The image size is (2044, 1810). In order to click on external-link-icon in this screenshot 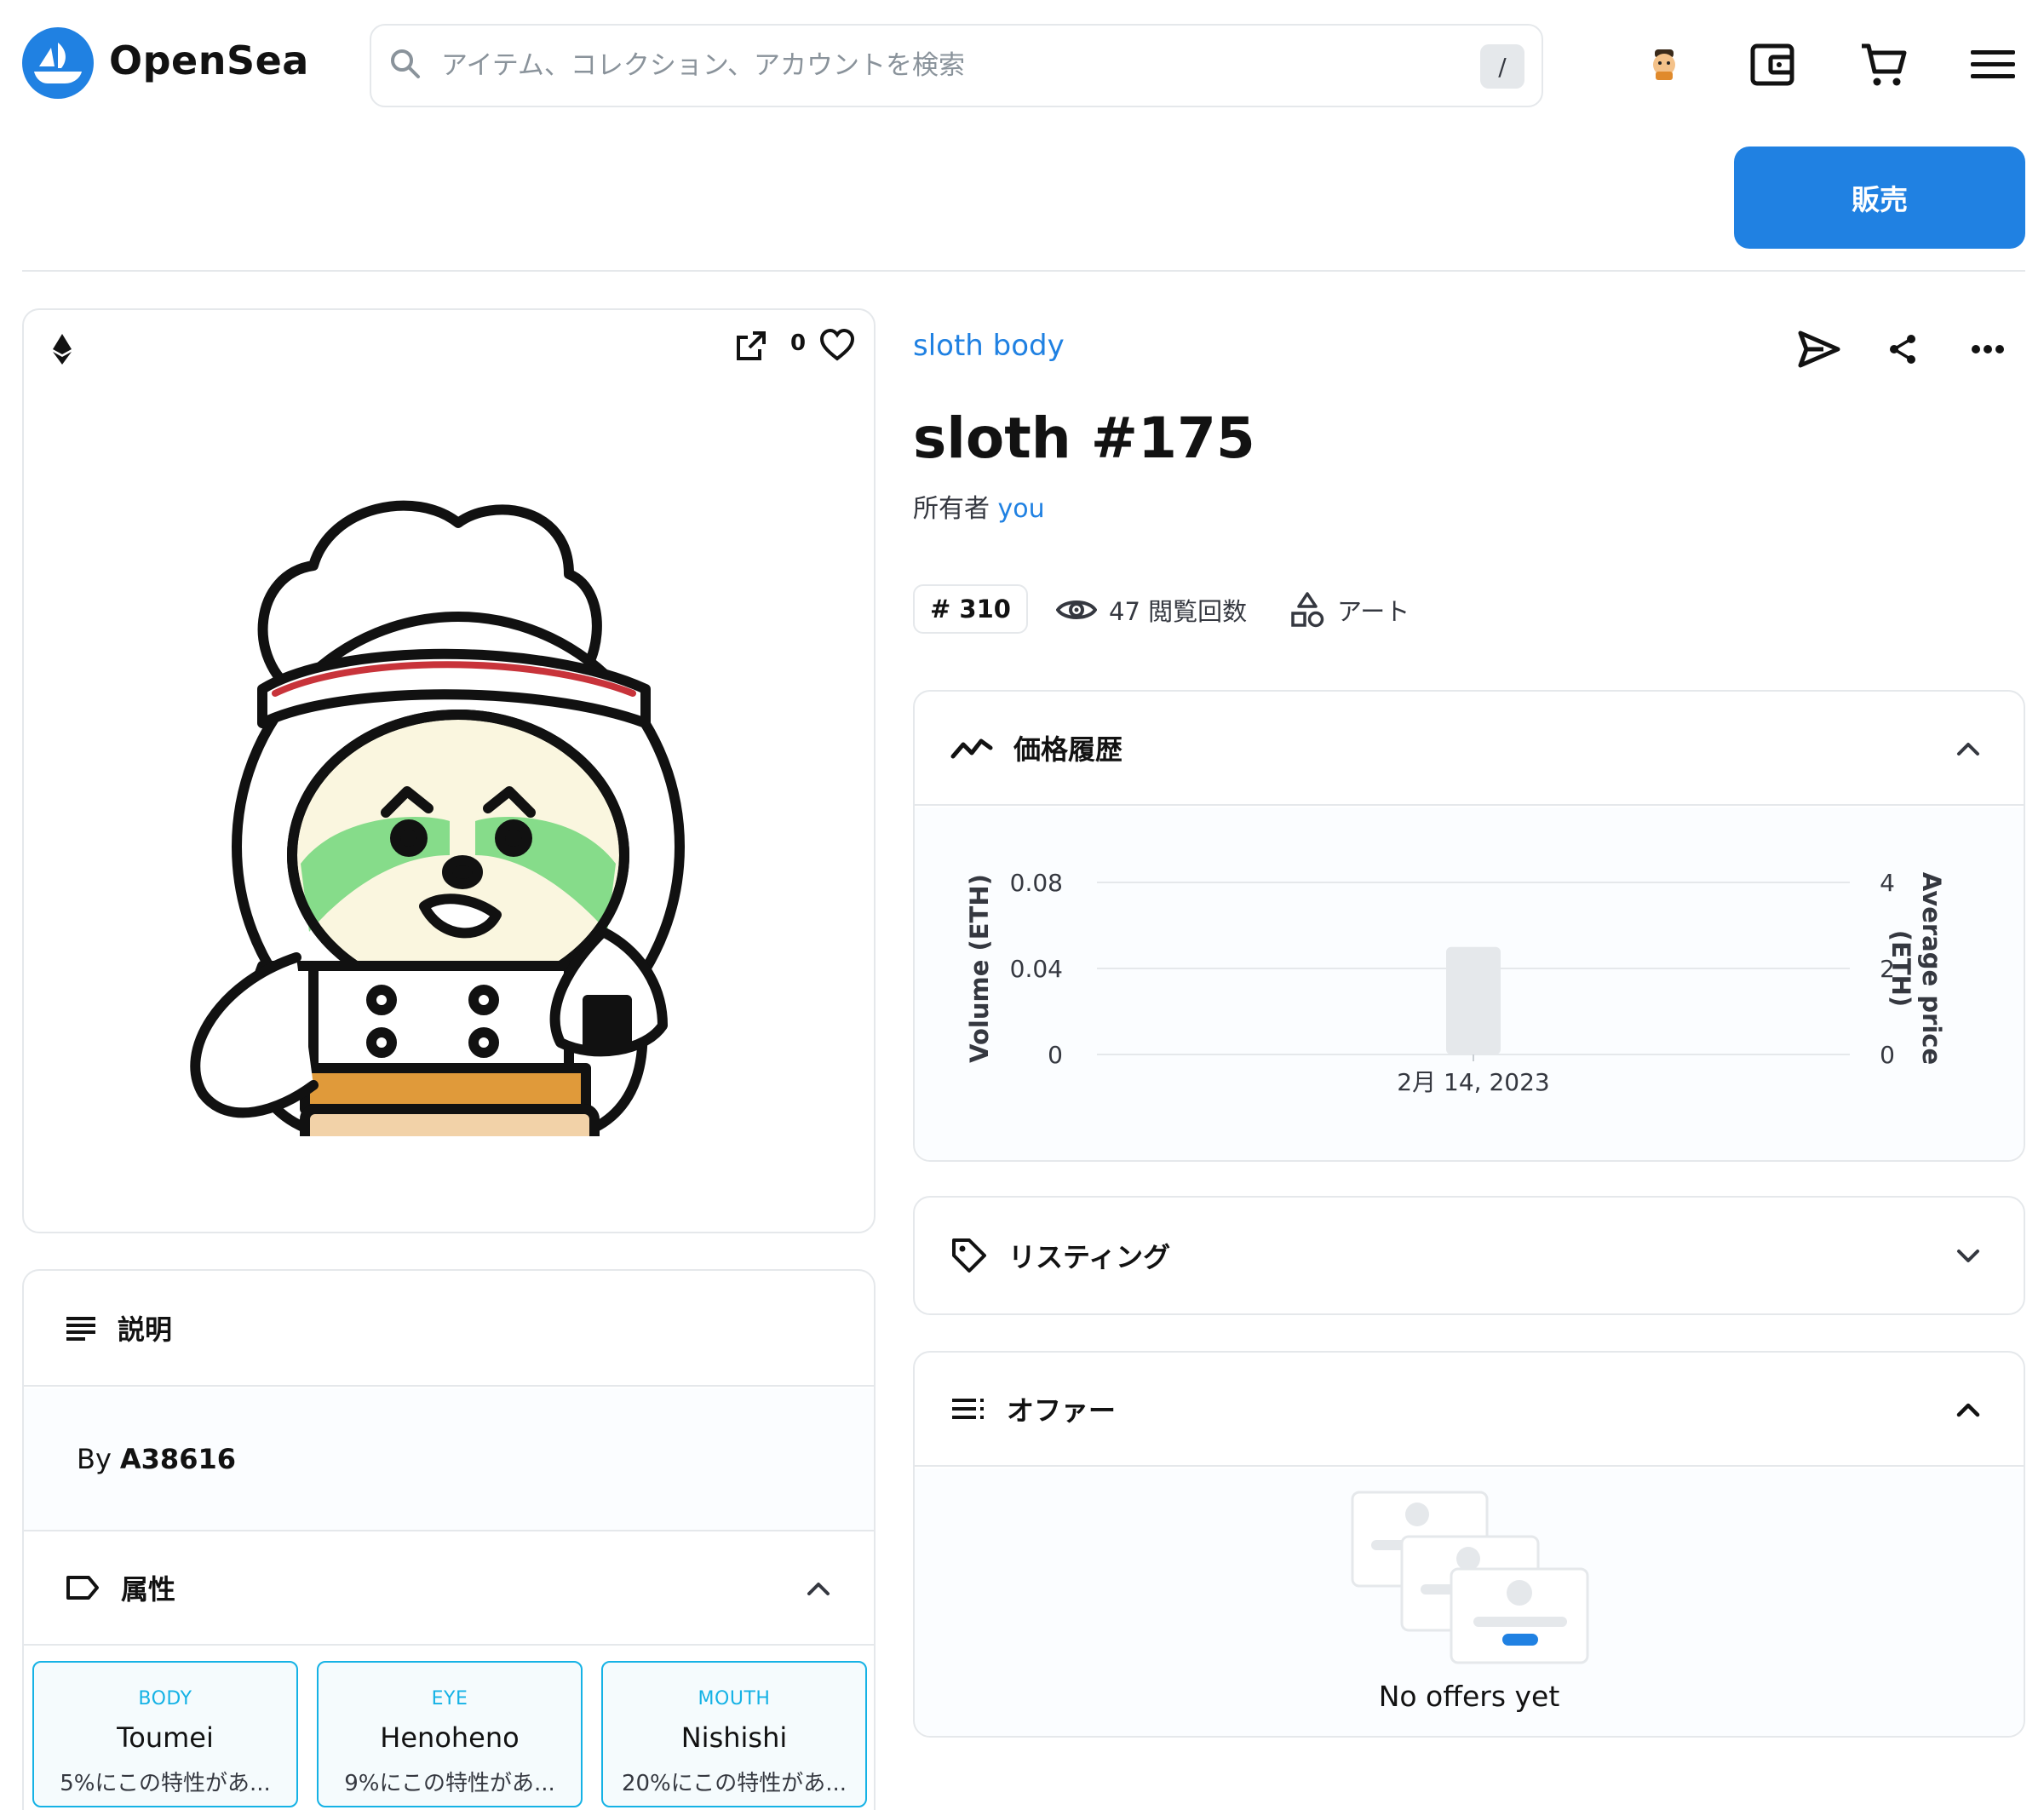, I will do `click(751, 348)`.